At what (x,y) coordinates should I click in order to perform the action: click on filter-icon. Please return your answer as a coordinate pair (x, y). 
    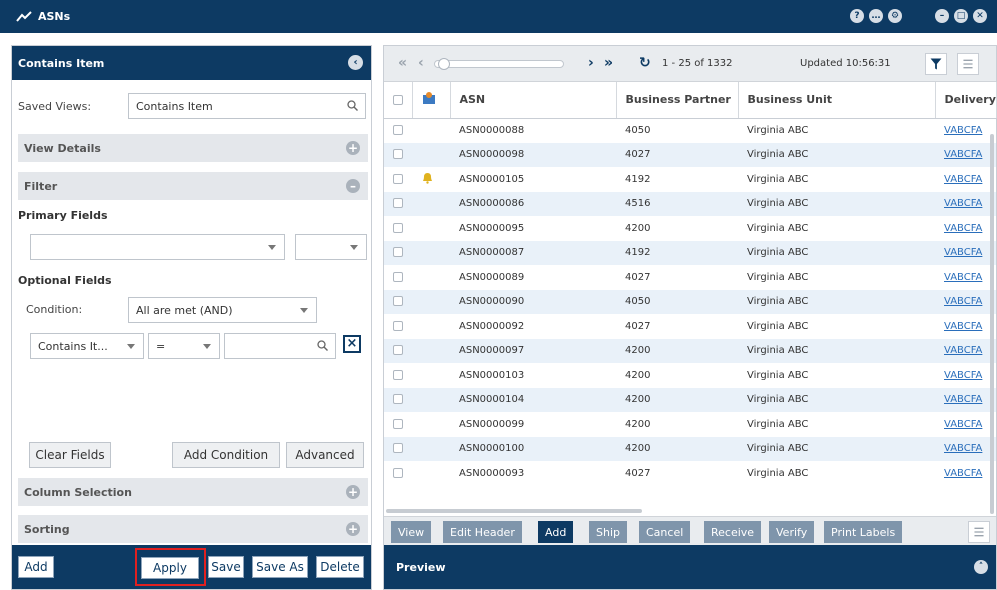
    Looking at the image, I should click on (936, 64).